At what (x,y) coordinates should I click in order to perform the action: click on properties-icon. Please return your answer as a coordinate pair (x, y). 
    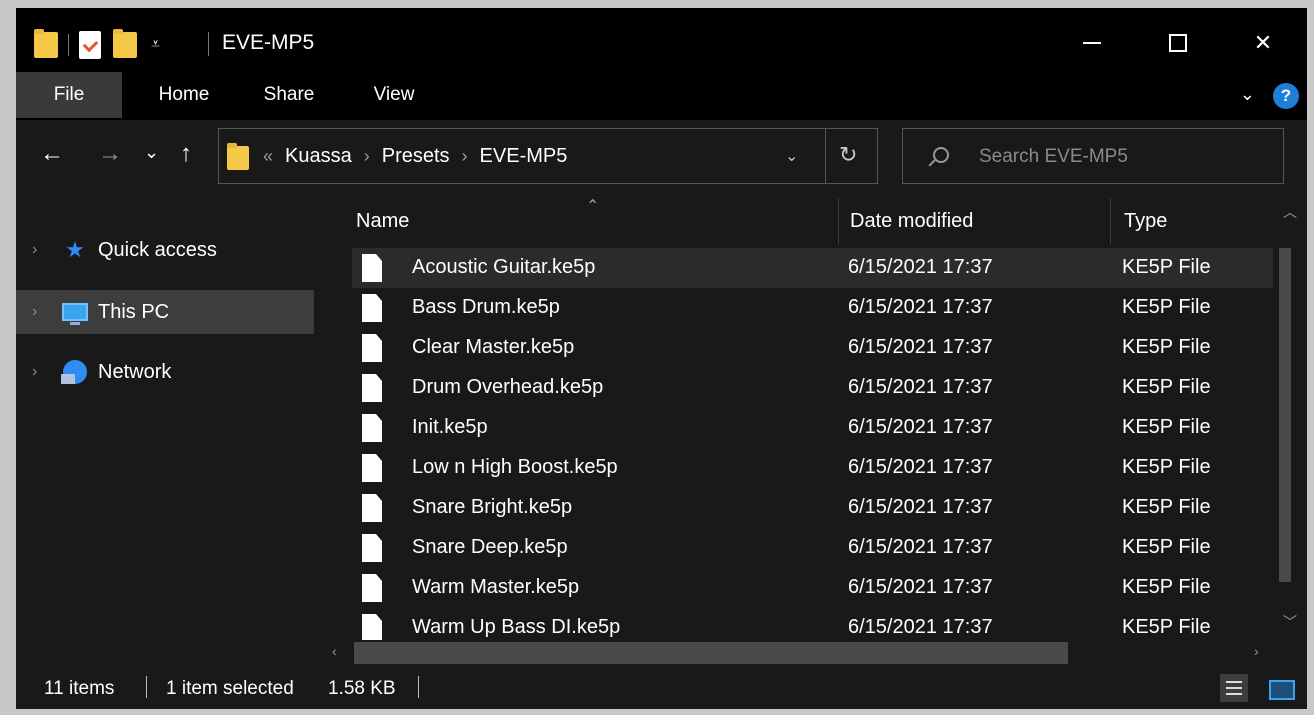
    Looking at the image, I should click on (90, 45).